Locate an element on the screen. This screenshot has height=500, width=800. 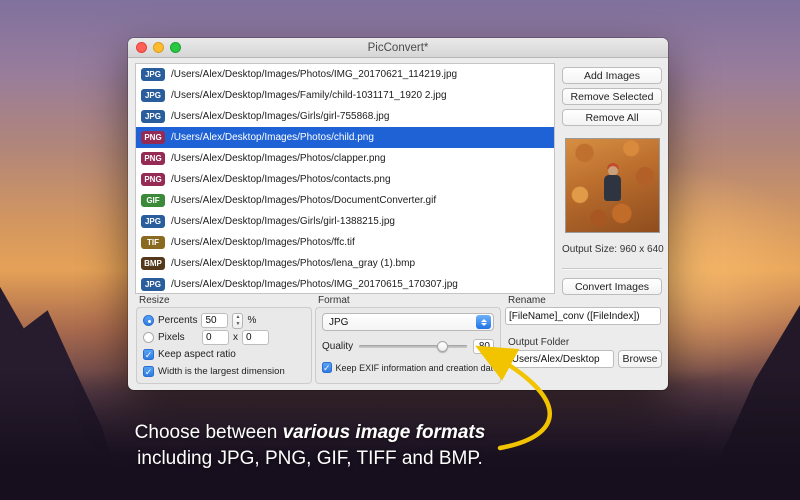
resize-group-label: Resize is located at coordinates (154, 300).